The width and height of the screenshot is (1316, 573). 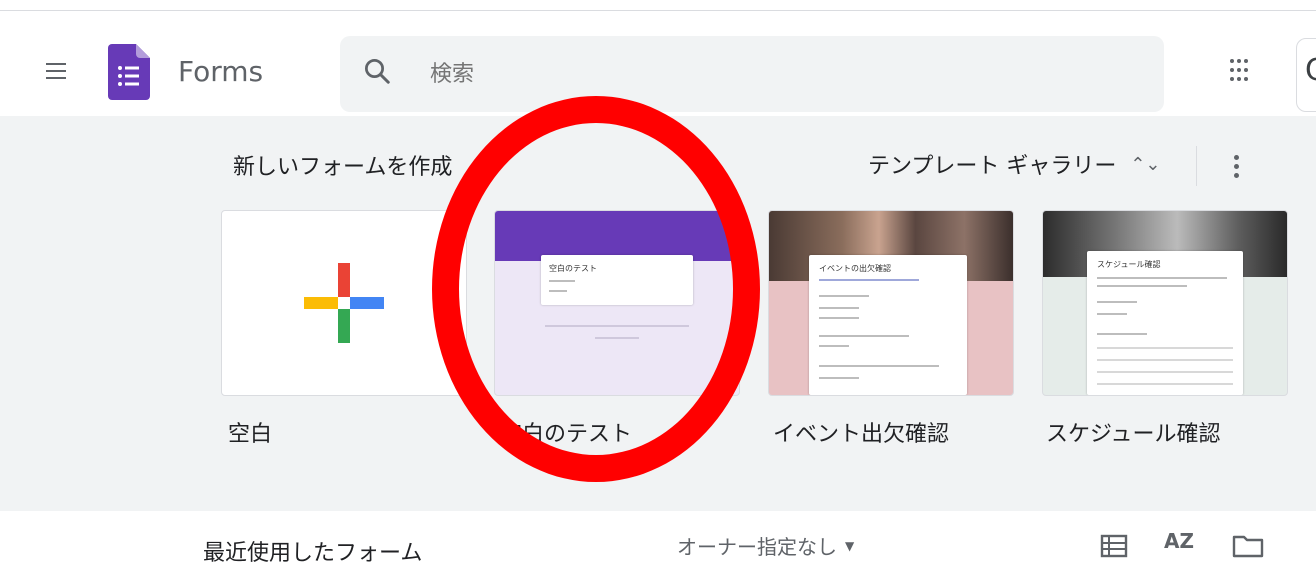 I want to click on template-tile-blank, so click(x=344, y=303).